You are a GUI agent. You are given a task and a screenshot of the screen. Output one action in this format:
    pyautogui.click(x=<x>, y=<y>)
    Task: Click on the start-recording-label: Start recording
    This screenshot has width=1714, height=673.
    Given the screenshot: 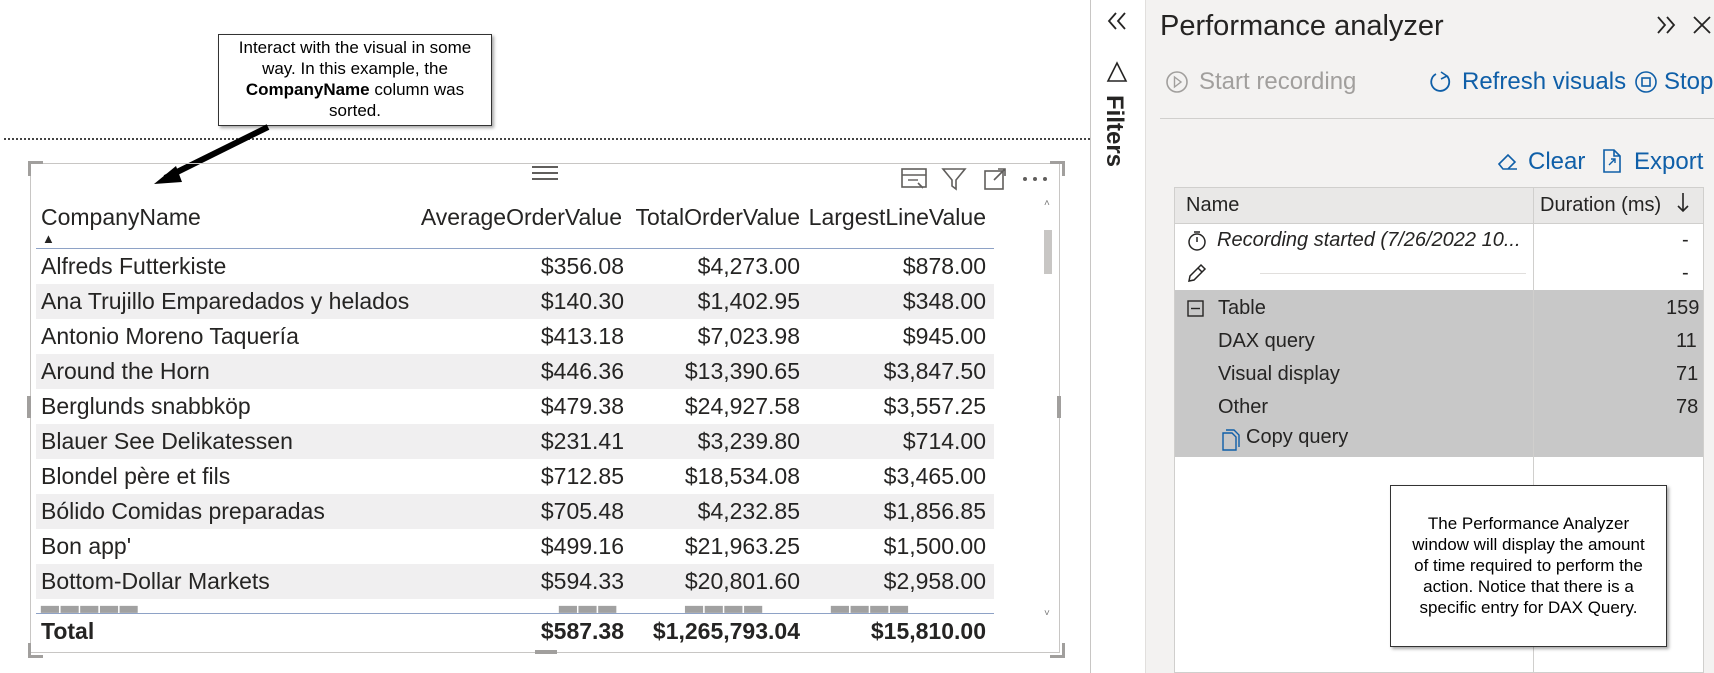 What is the action you would take?
    pyautogui.click(x=1278, y=81)
    